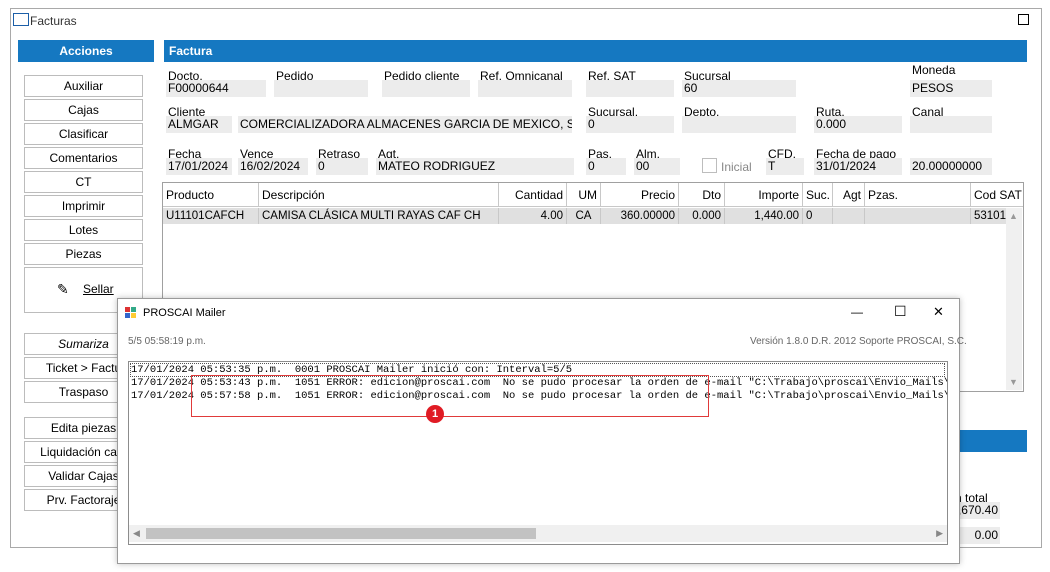 This screenshot has width=1050, height=572. What do you see at coordinates (657, 166) in the screenshot?
I see `alm-field: 00` at bounding box center [657, 166].